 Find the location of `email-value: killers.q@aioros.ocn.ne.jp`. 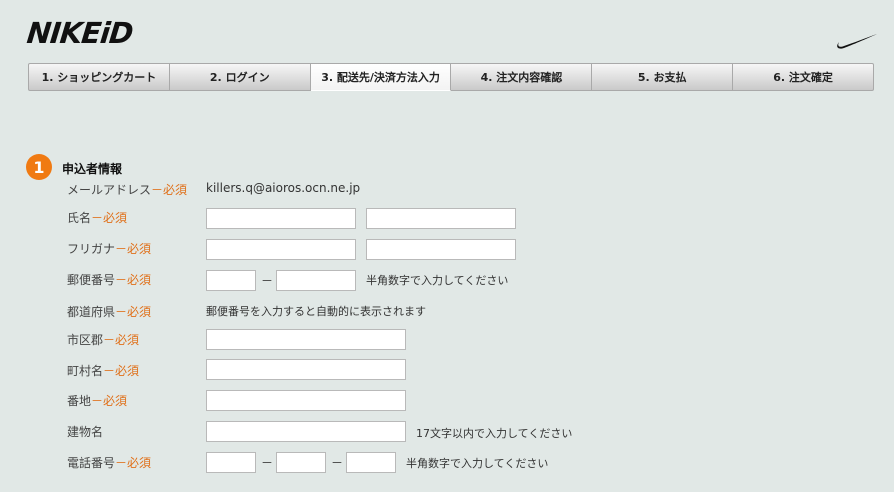

email-value: killers.q@aioros.ocn.ne.jp is located at coordinates (283, 188).